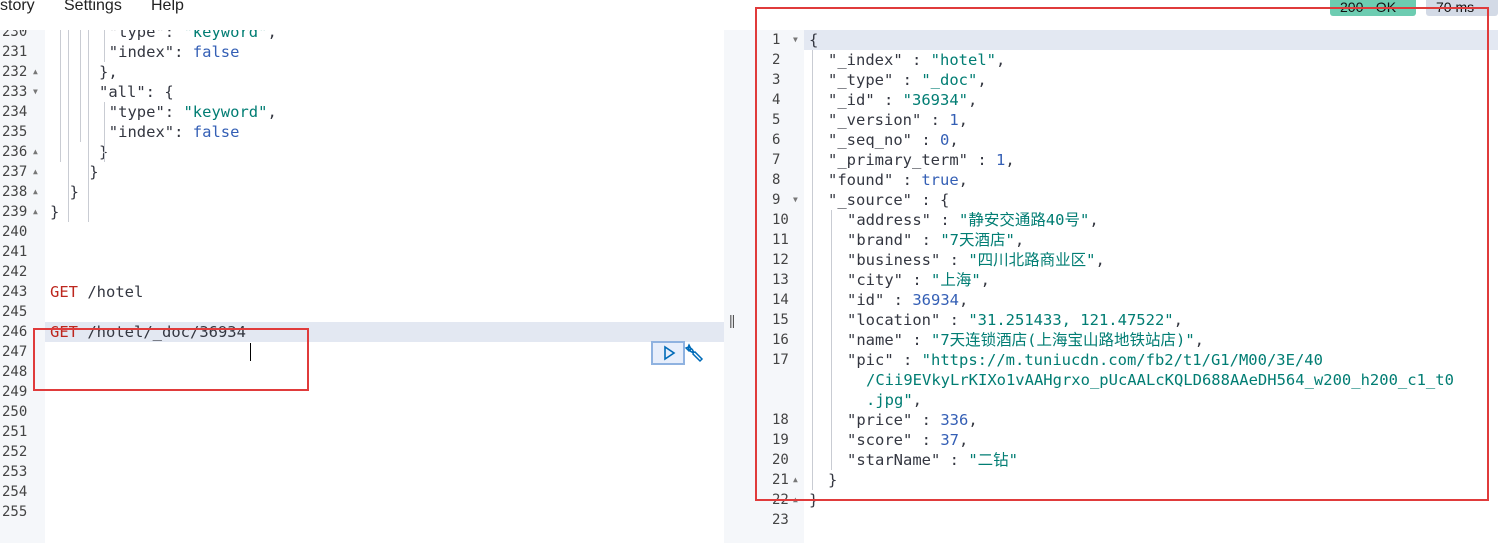  Describe the element at coordinates (15, 492) in the screenshot. I see `line-number: 254` at that location.